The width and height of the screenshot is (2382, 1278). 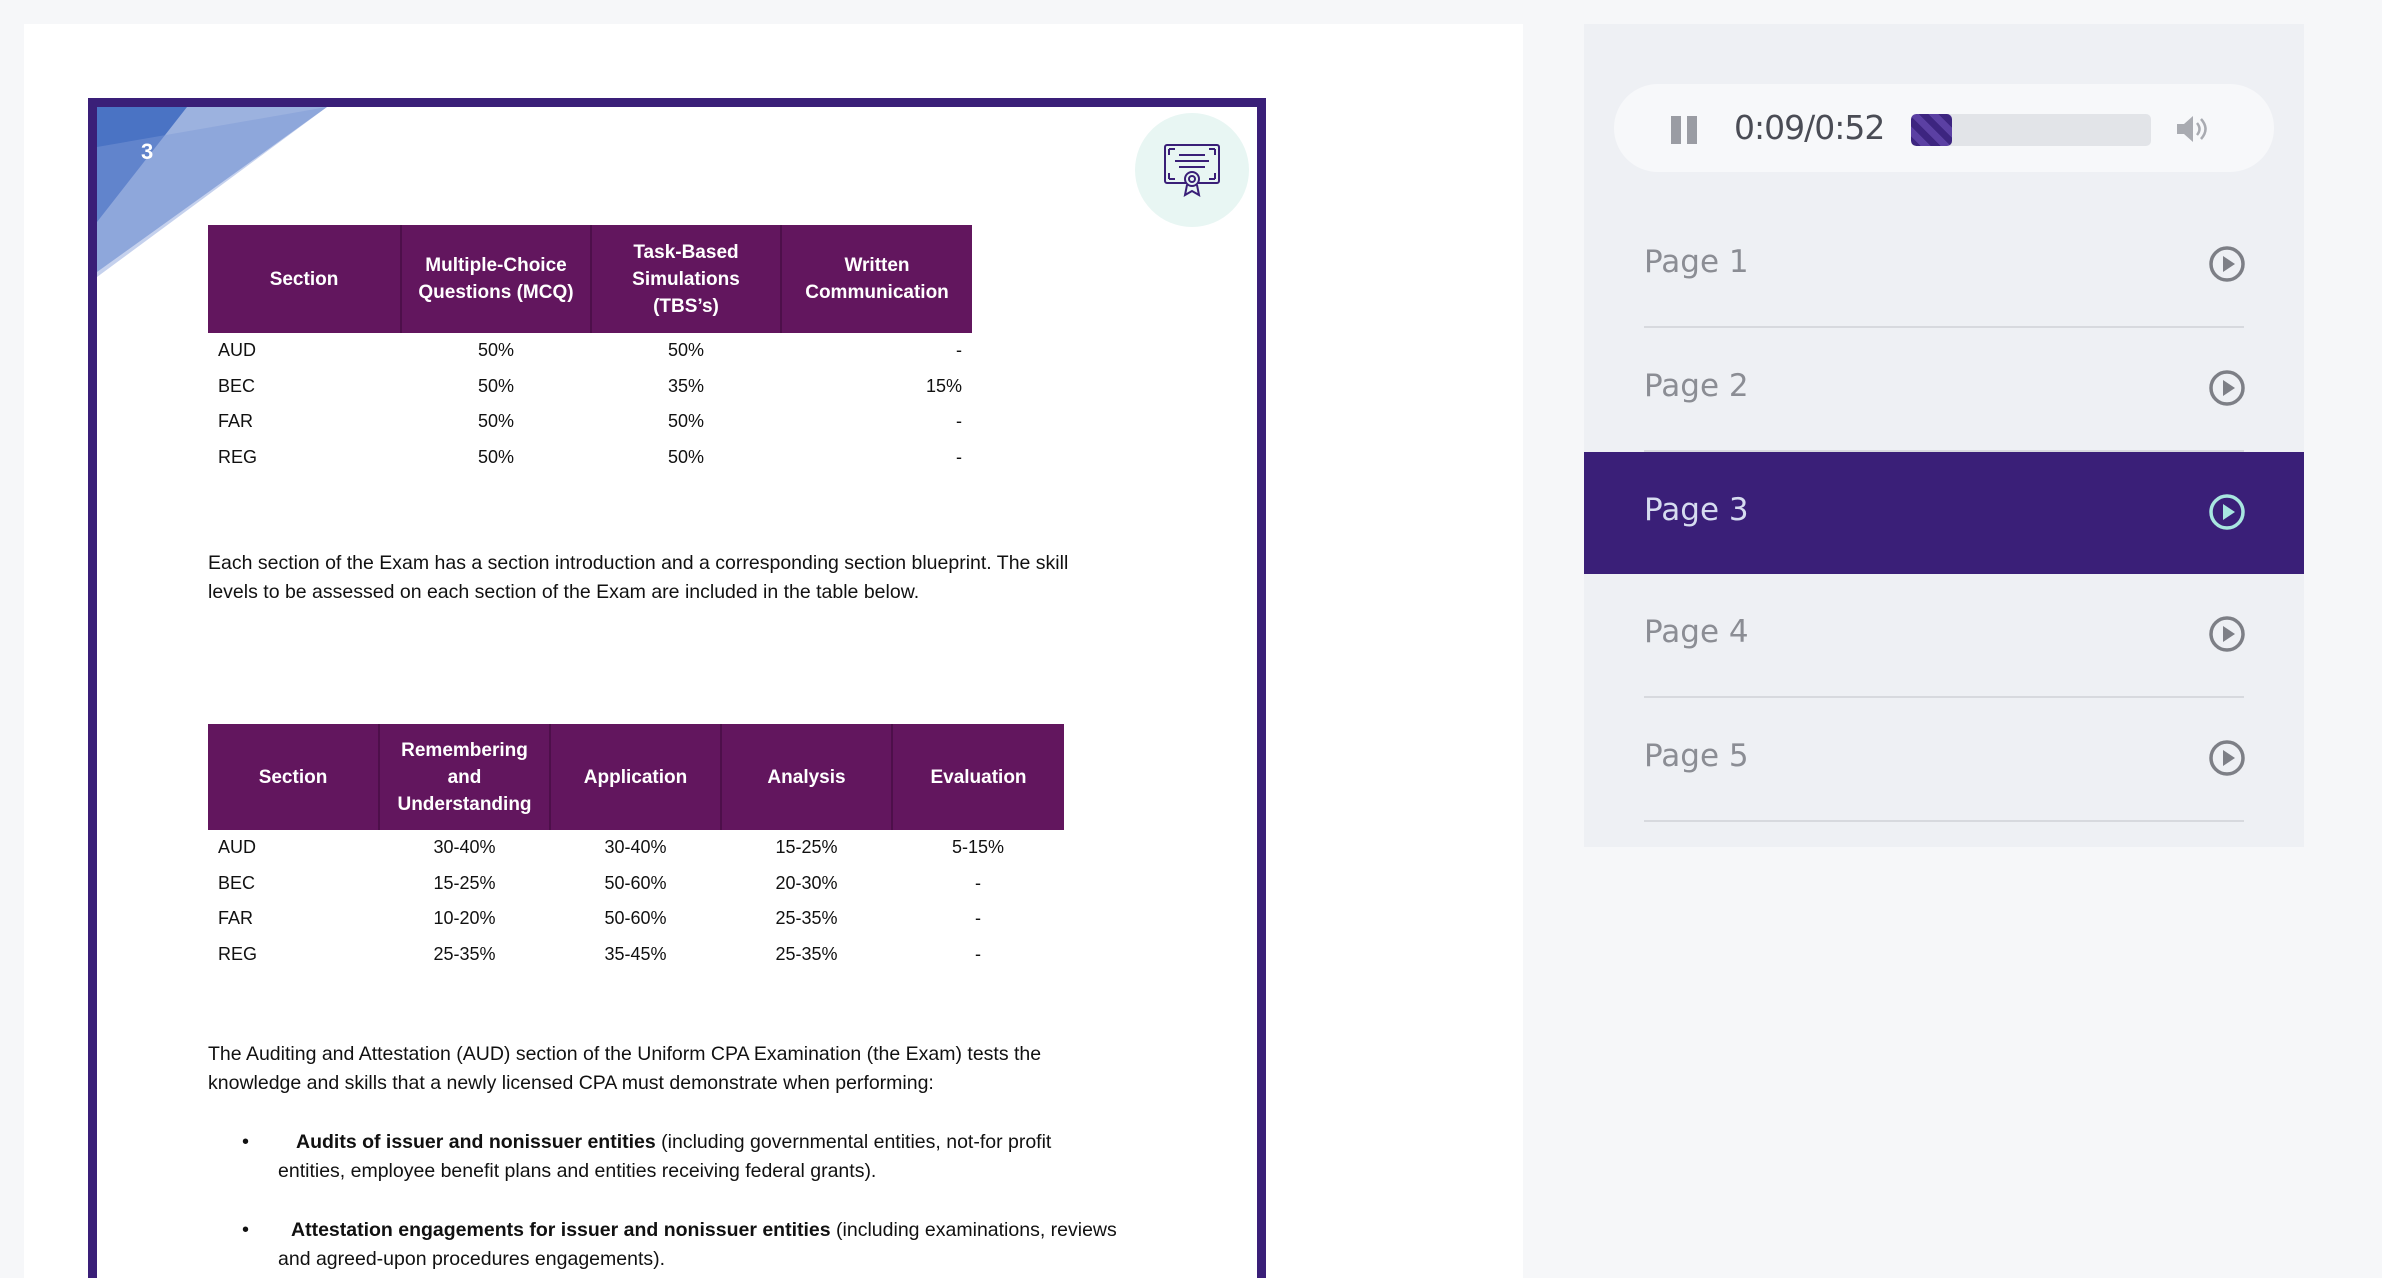 I want to click on header-text: and, so click(x=464, y=777).